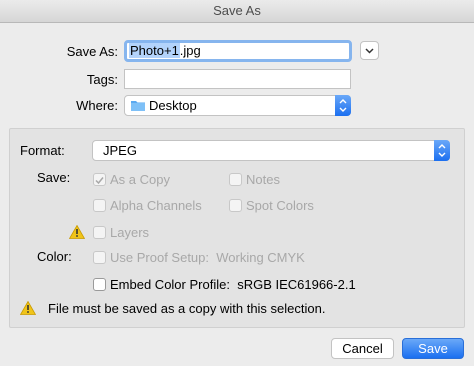  What do you see at coordinates (130, 232) in the screenshot?
I see `layers-label: Layers` at bounding box center [130, 232].